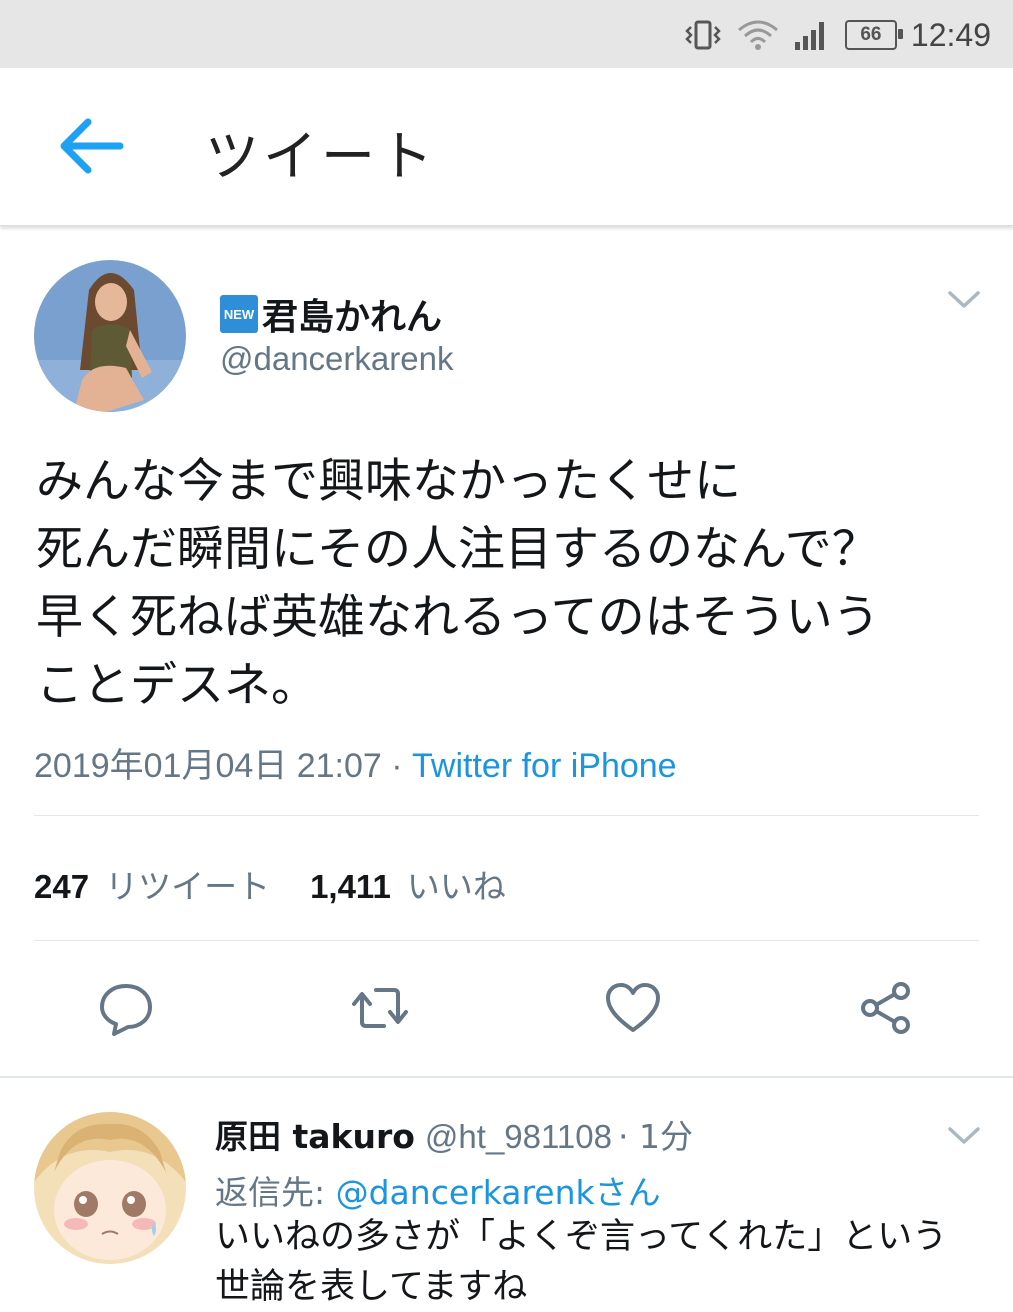 The height and width of the screenshot is (1312, 1013). What do you see at coordinates (126, 1008) in the screenshot?
I see `reply-icon` at bounding box center [126, 1008].